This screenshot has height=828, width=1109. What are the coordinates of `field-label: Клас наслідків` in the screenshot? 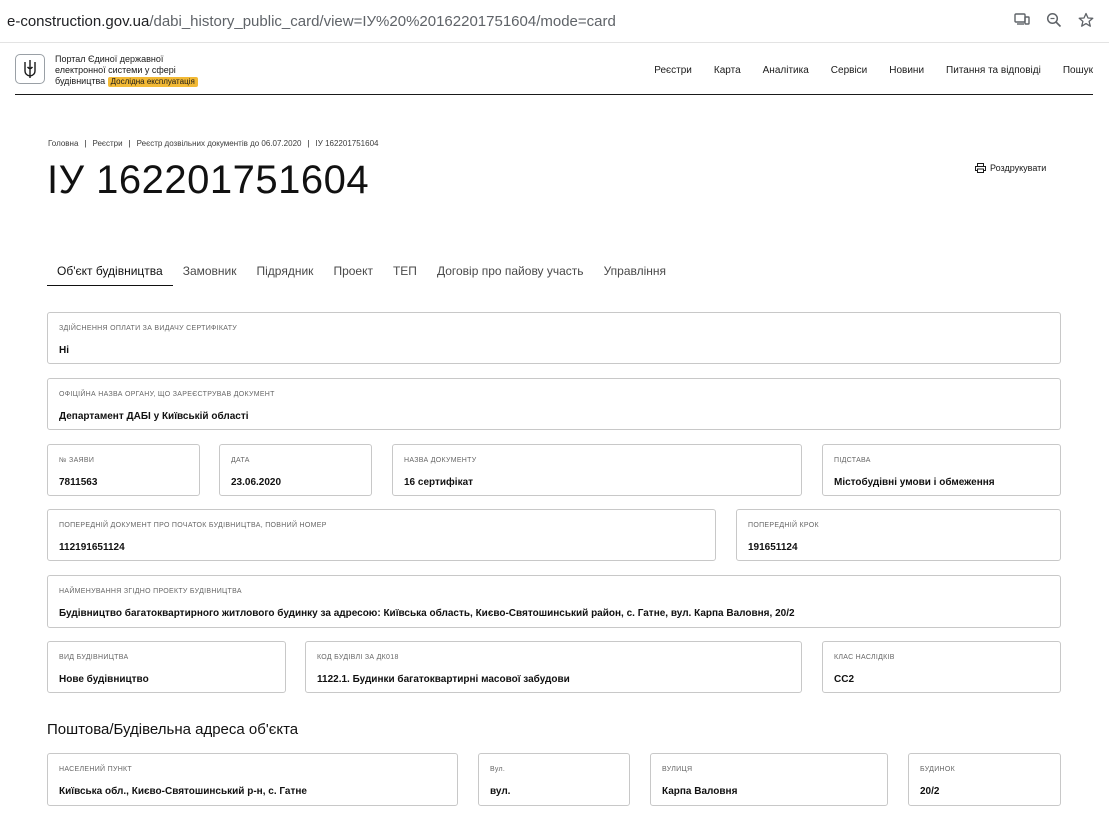 It's located at (864, 657).